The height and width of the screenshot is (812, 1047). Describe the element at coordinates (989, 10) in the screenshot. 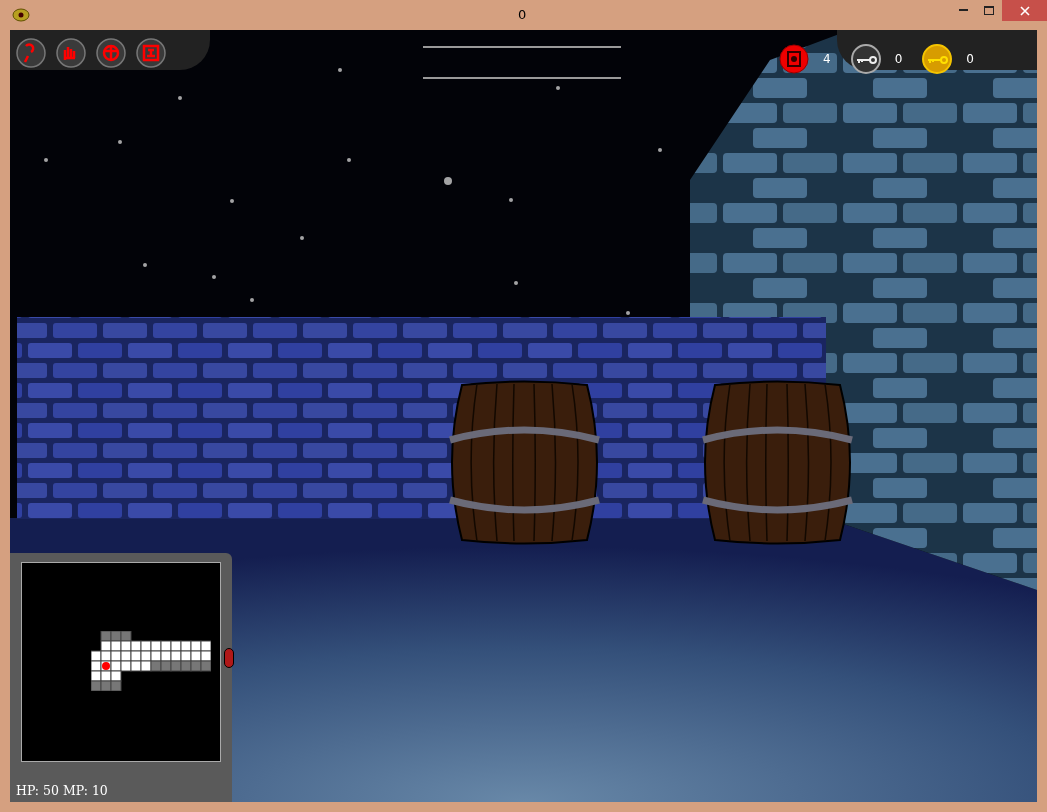

I see `maximize-icon` at that location.